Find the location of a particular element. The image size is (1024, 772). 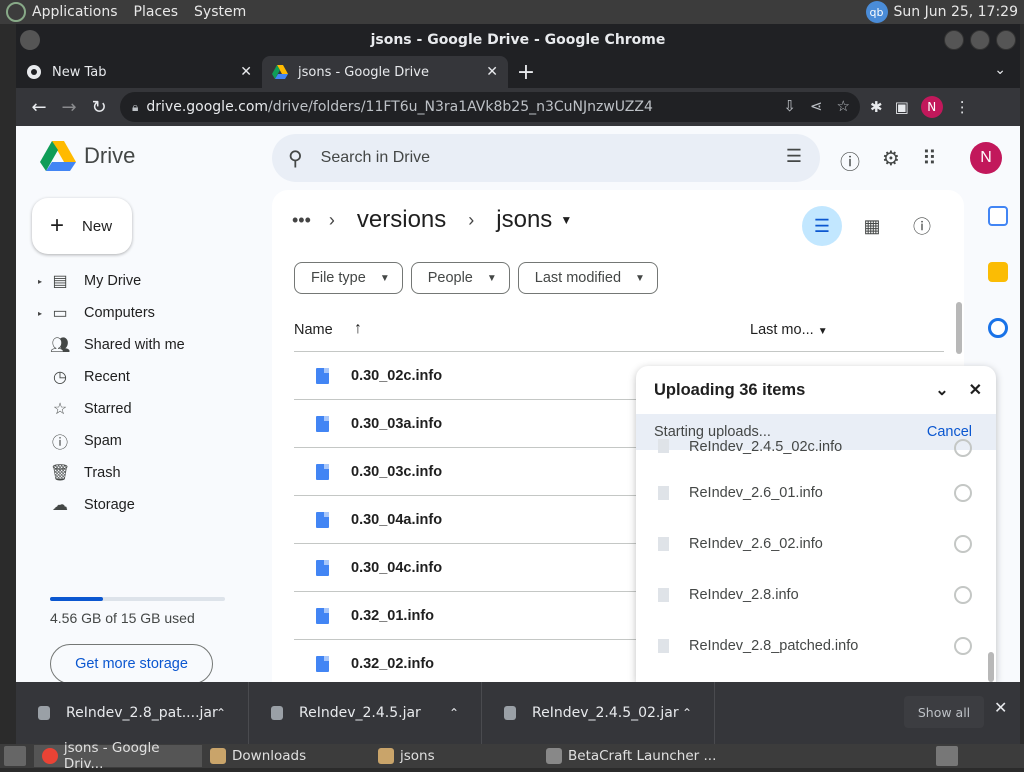

extensions-icon: ✱ is located at coordinates (876, 107).